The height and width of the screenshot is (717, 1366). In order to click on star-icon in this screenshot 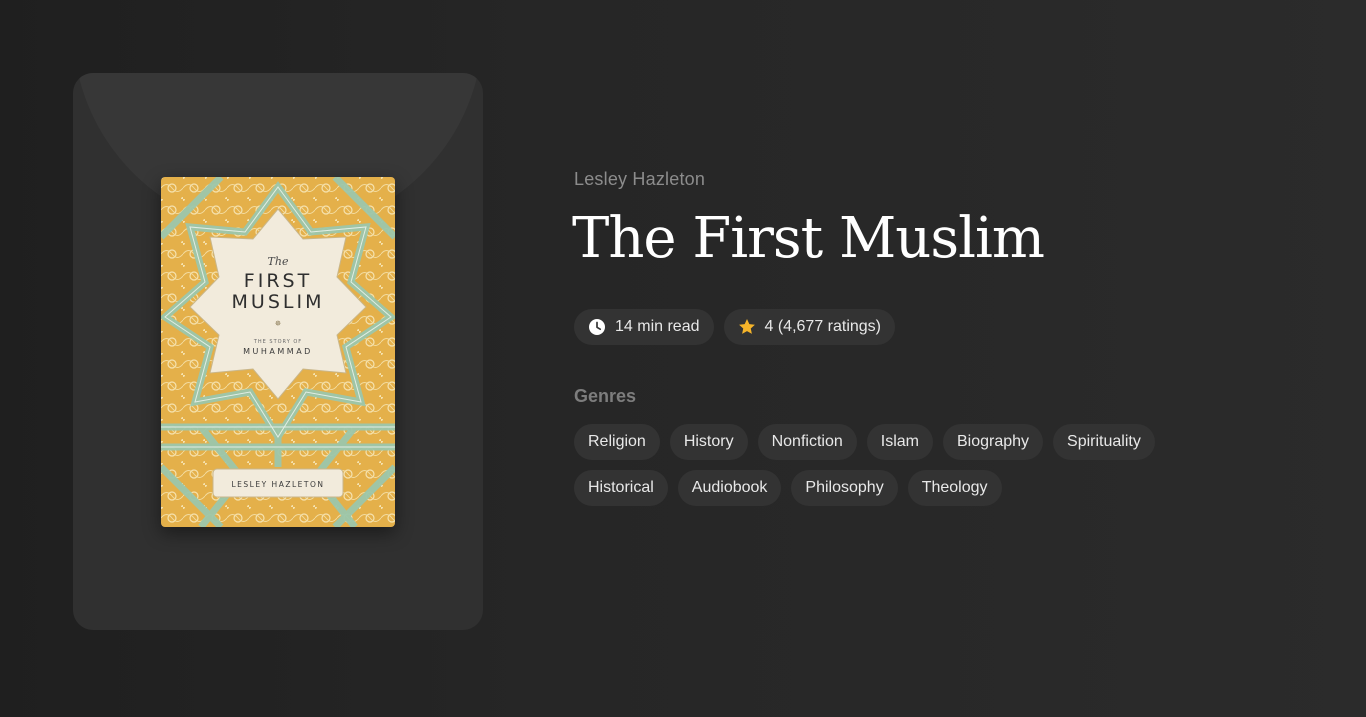, I will do `click(747, 327)`.